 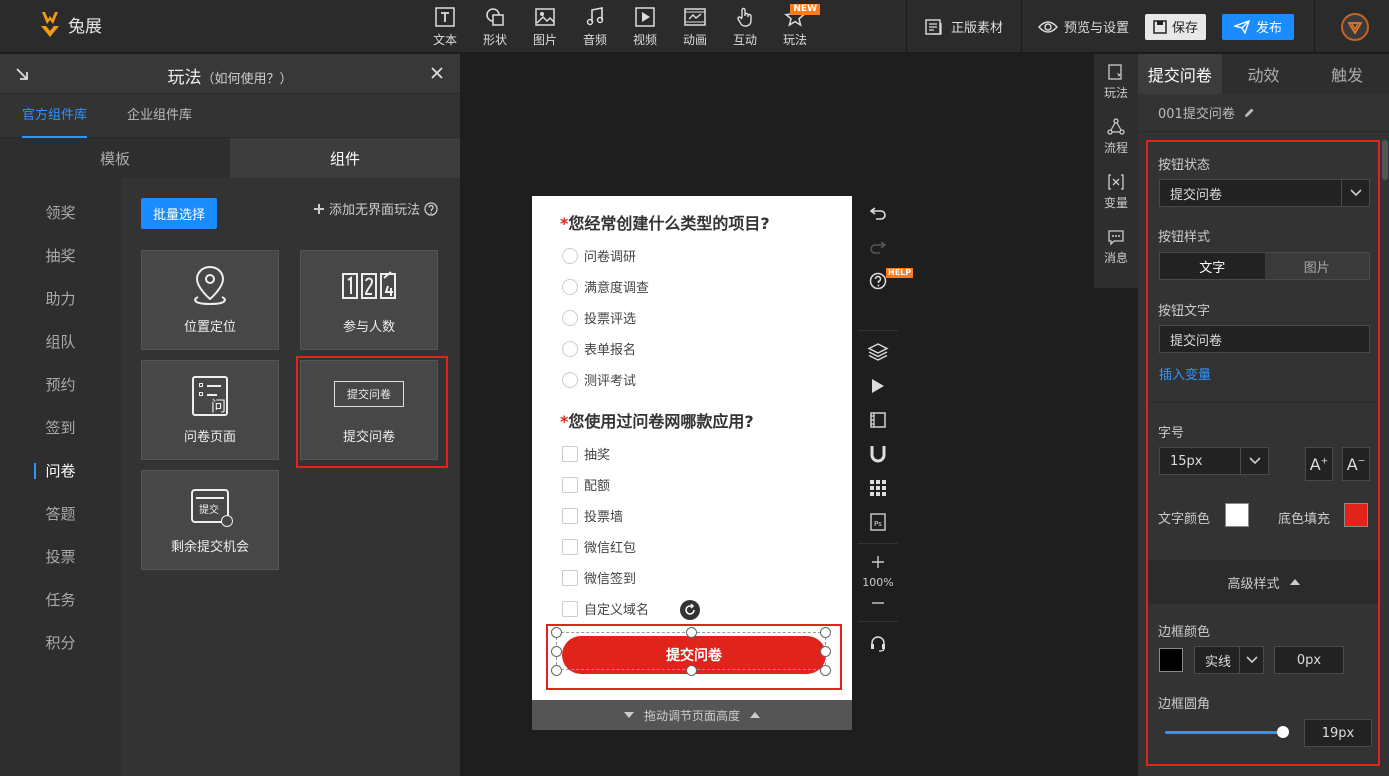 I want to click on tool-animation: 动画, so click(x=695, y=26).